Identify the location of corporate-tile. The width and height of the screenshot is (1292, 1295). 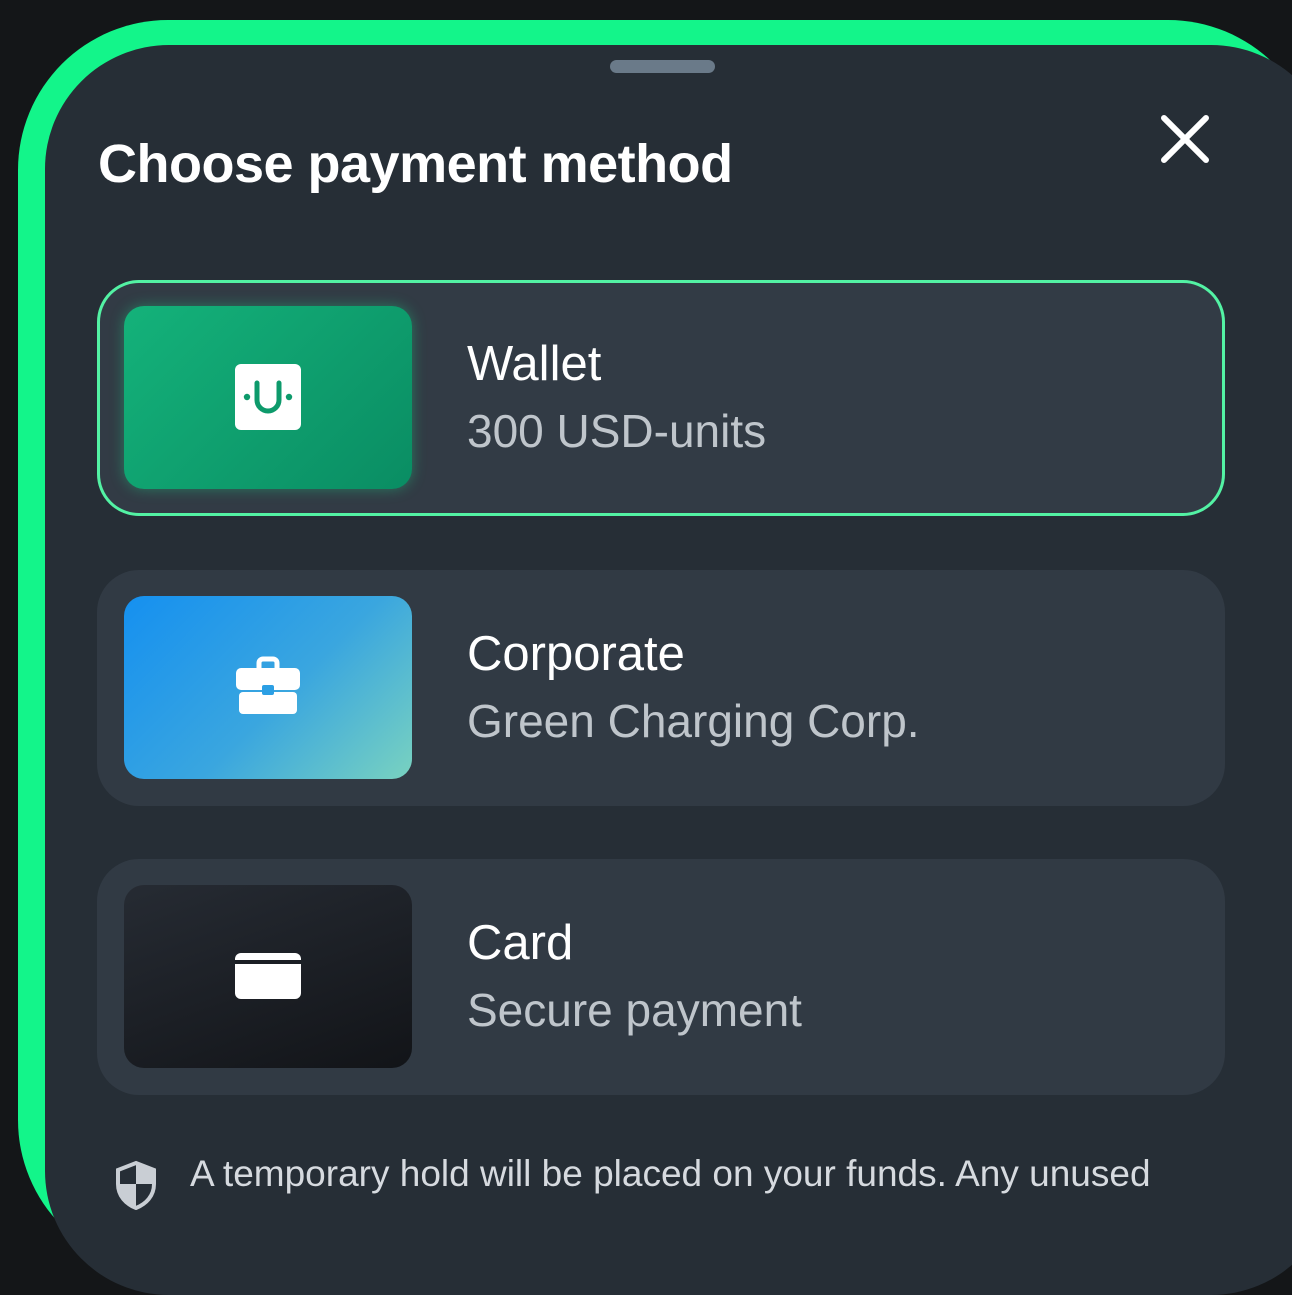
(268, 687).